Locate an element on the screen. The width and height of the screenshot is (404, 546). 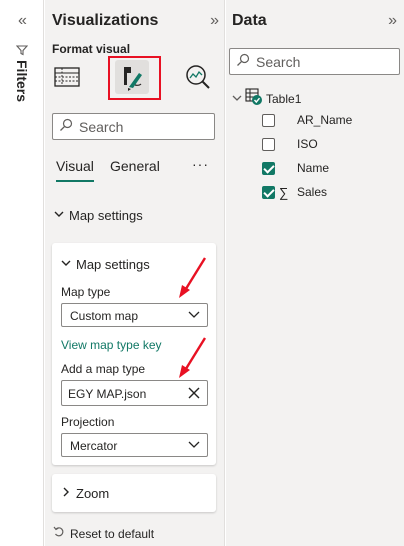
tab-general: General is located at coordinates (135, 166).